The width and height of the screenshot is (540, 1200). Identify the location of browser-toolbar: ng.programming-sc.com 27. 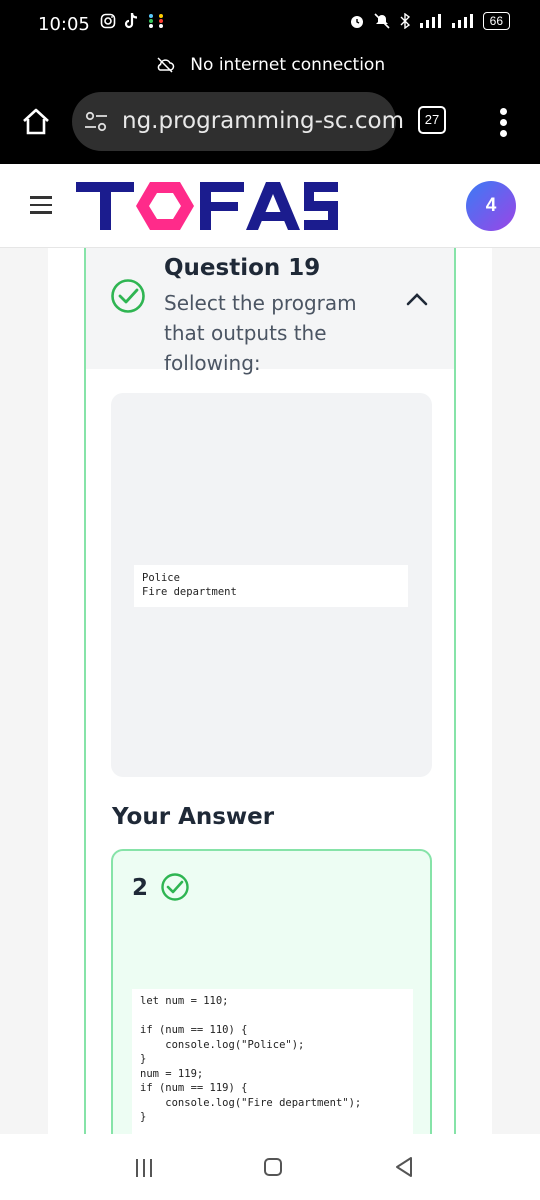
(270, 122).